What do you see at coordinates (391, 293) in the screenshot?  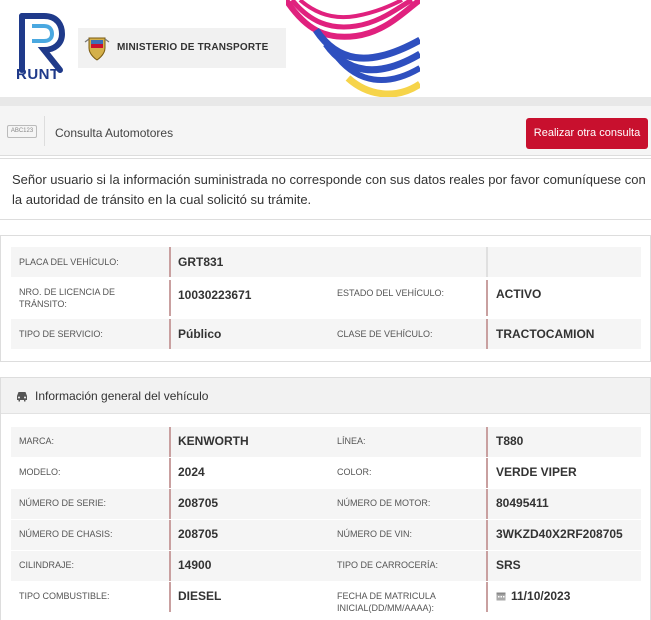 I see `estado-label: ESTADO DEL VEHÍCULO:` at bounding box center [391, 293].